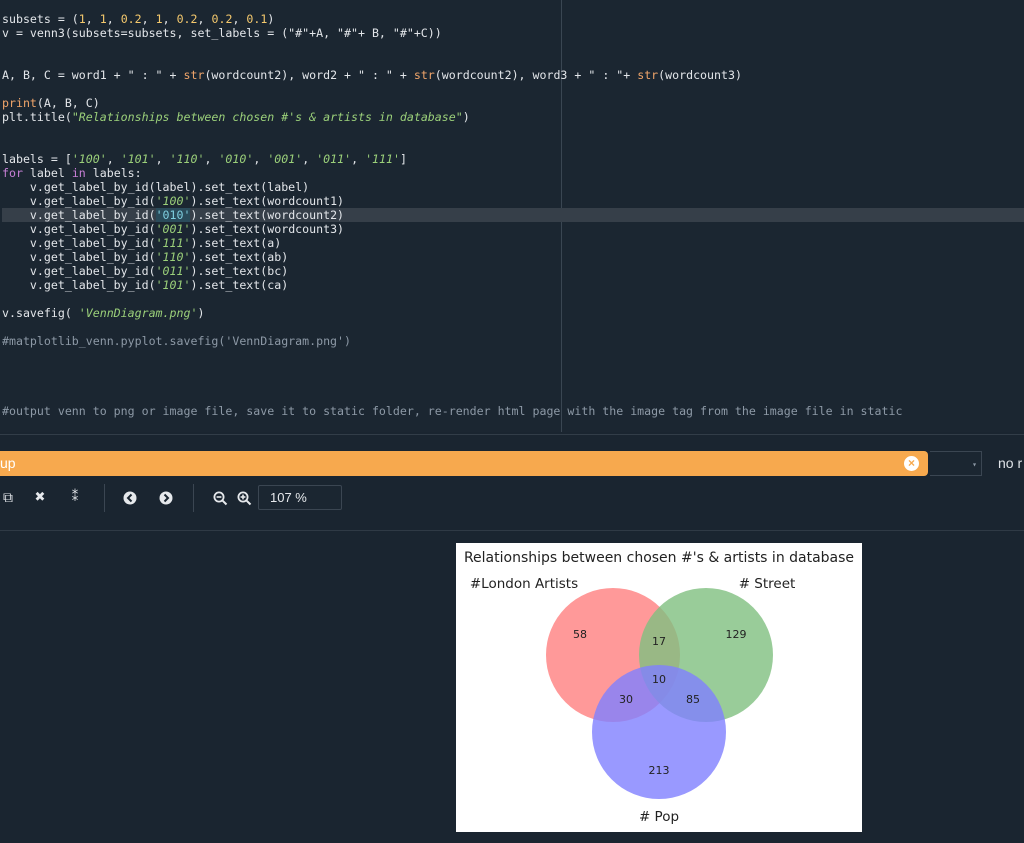  I want to click on find-input: up, so click(8, 463).